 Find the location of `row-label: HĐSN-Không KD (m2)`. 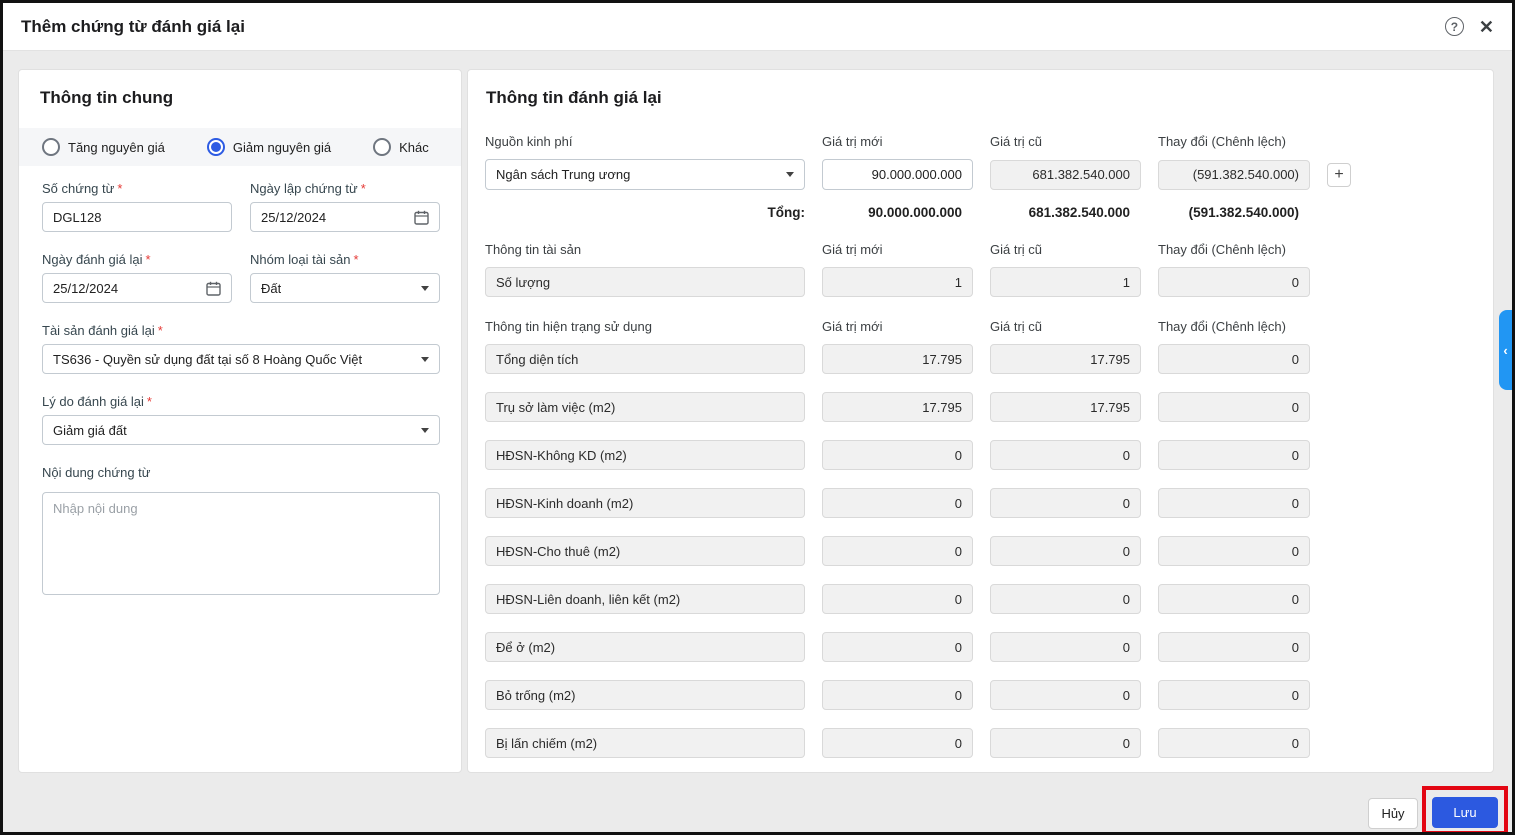

row-label: HĐSN-Không KD (m2) is located at coordinates (645, 455).